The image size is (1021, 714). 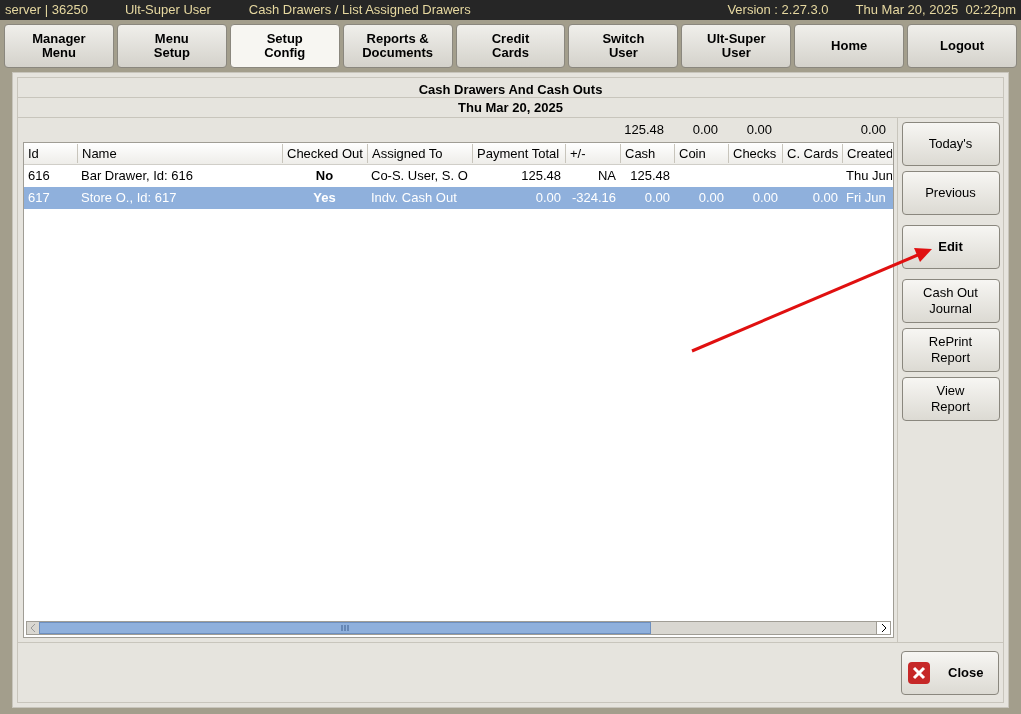 What do you see at coordinates (397, 46) in the screenshot?
I see `nav-button: Reports & Documents` at bounding box center [397, 46].